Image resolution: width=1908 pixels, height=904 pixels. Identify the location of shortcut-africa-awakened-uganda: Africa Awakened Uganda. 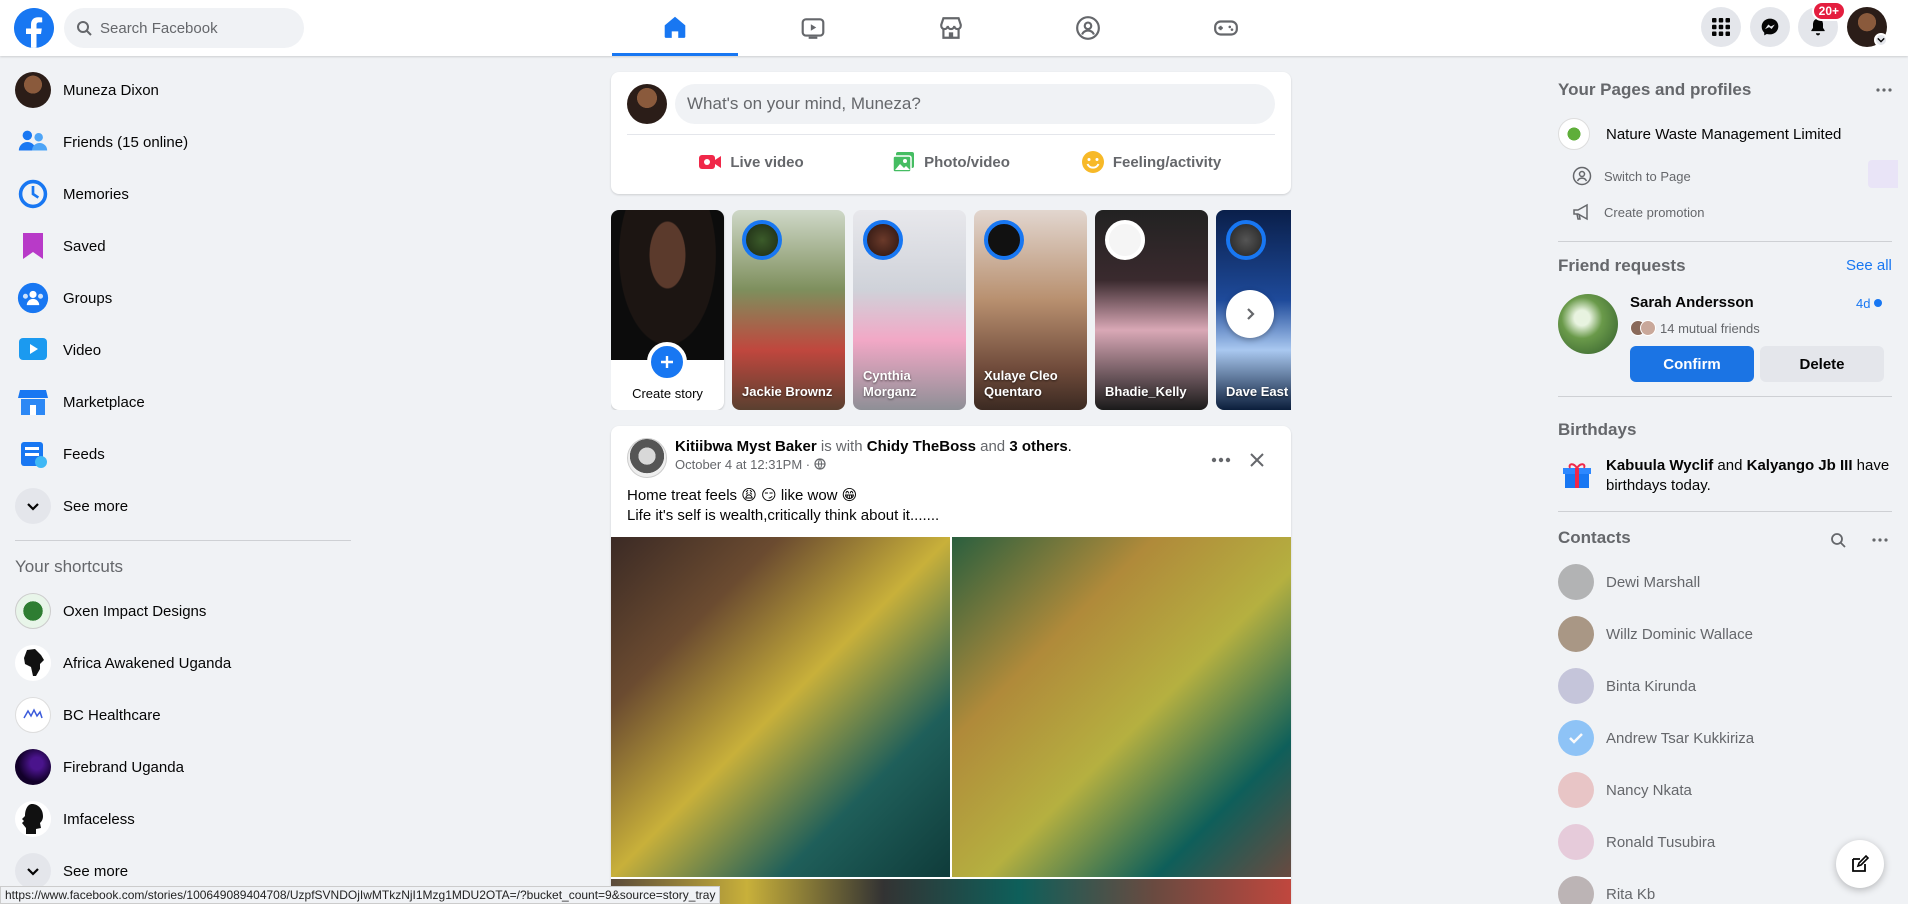
(176, 663).